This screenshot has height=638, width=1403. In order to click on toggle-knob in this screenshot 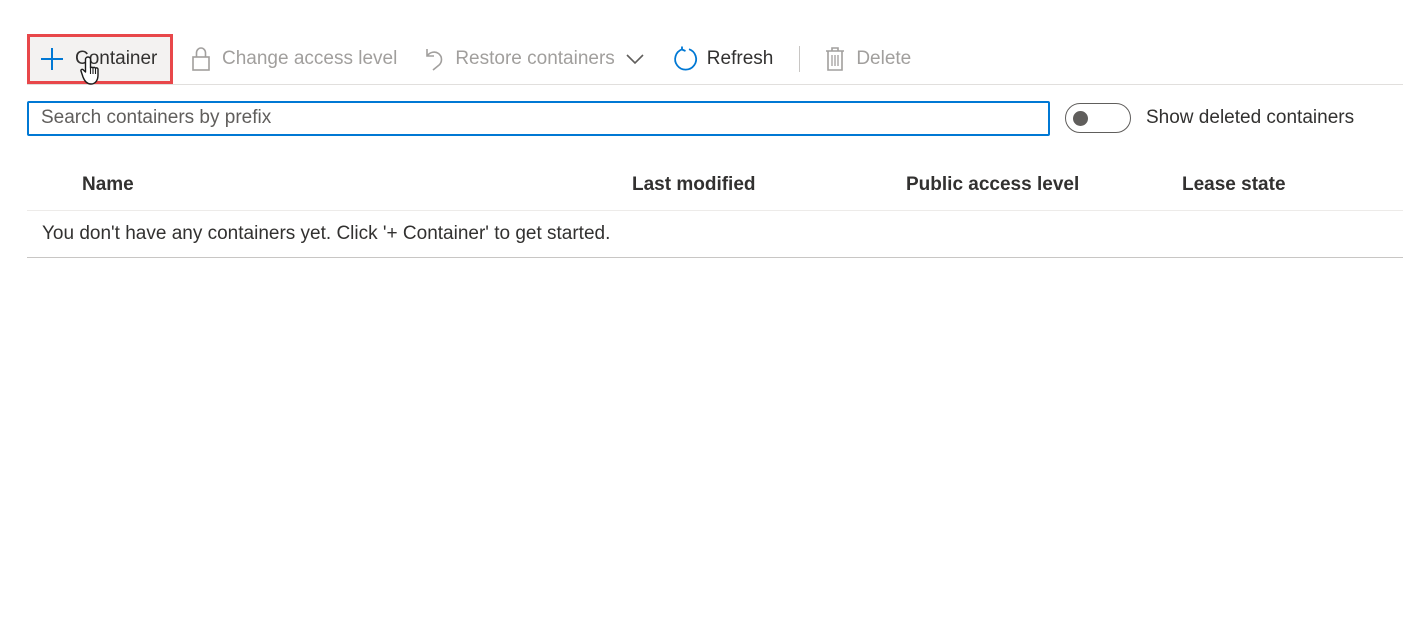, I will do `click(1080, 118)`.